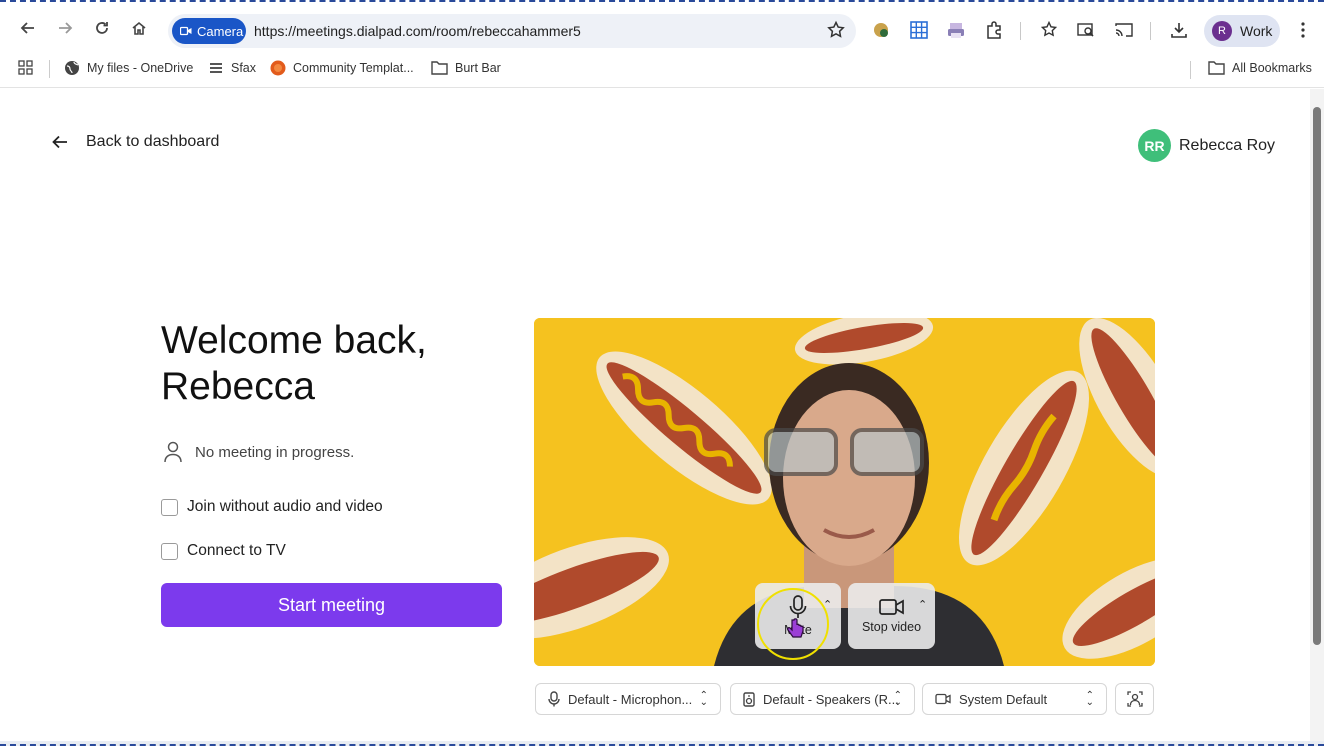 Image resolution: width=1324 pixels, height=746 pixels. Describe the element at coordinates (1049, 30) in the screenshot. I see `reading-list-star-icon` at that location.